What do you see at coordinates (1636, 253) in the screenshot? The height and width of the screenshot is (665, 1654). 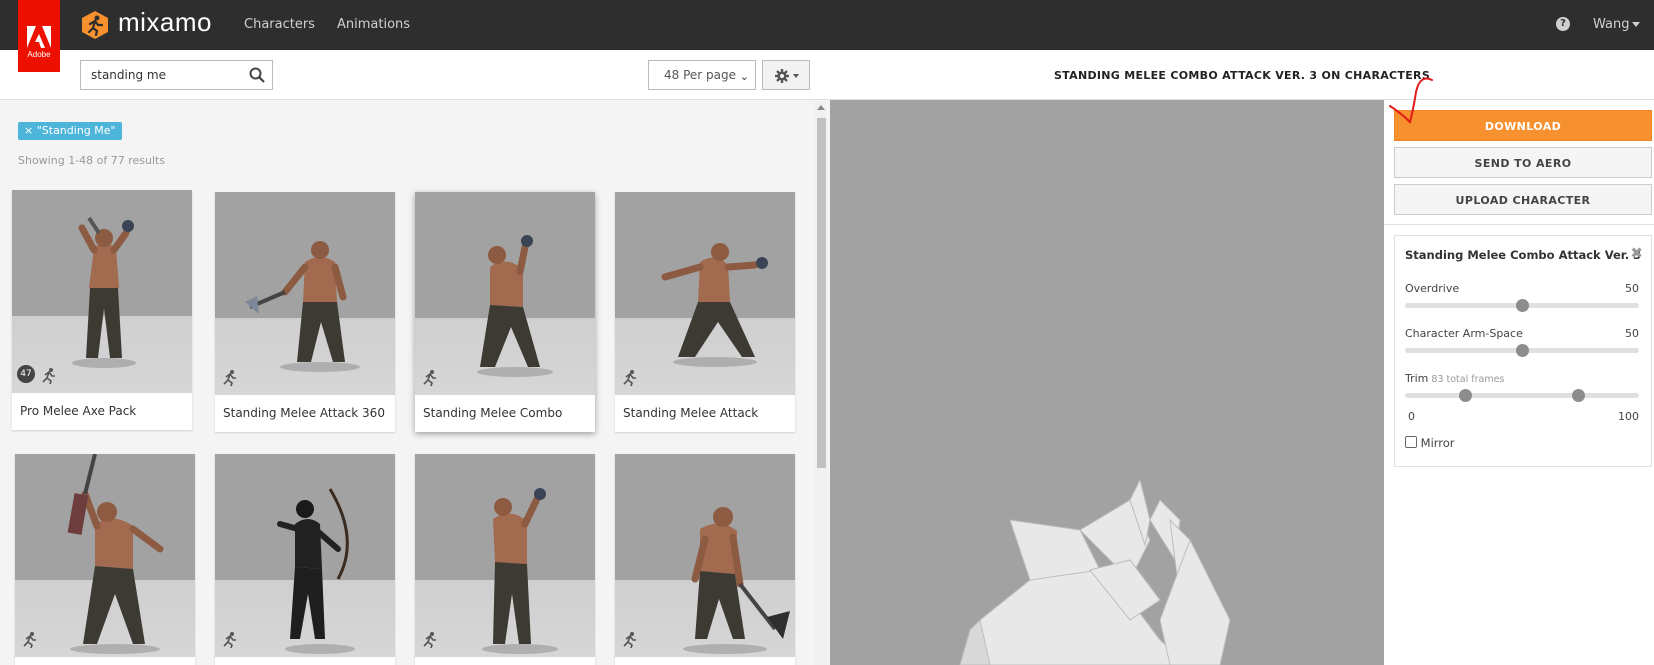 I see `close-icon: ✖` at bounding box center [1636, 253].